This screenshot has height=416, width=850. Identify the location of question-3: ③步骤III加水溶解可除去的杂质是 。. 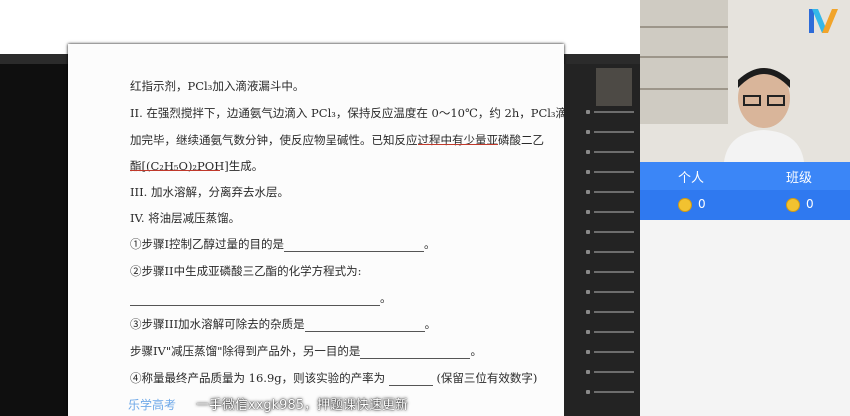
(283, 324).